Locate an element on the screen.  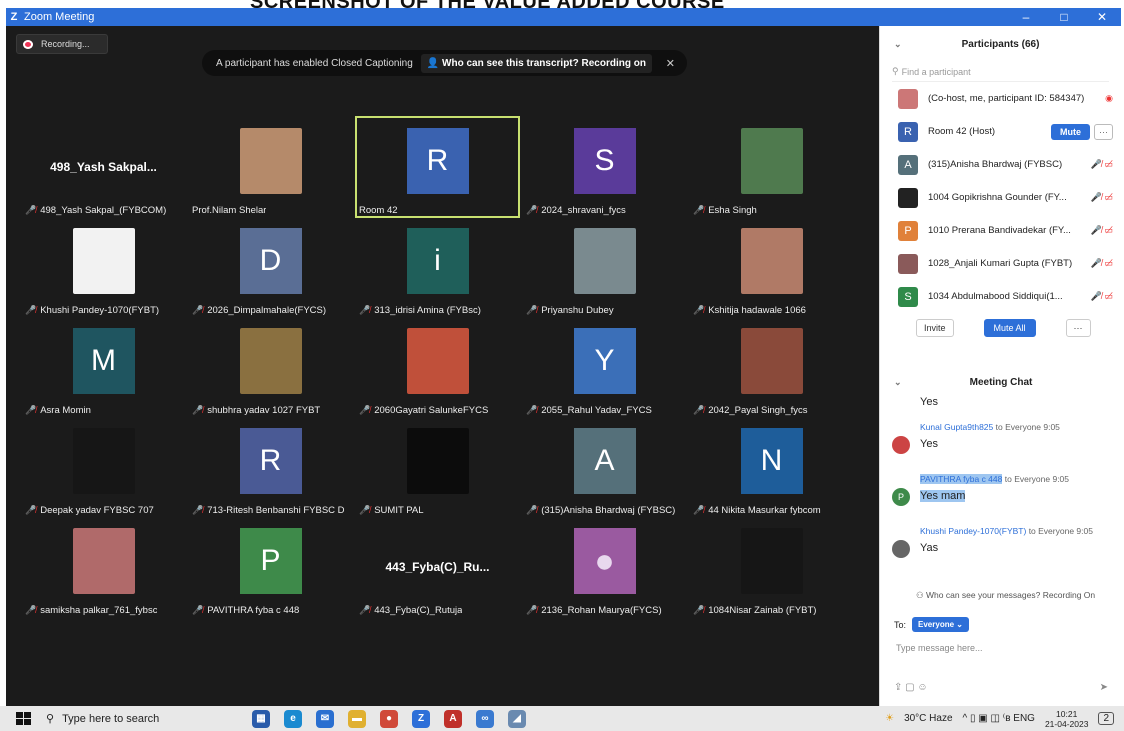
search-icon: ⚲ is located at coordinates (895, 71).